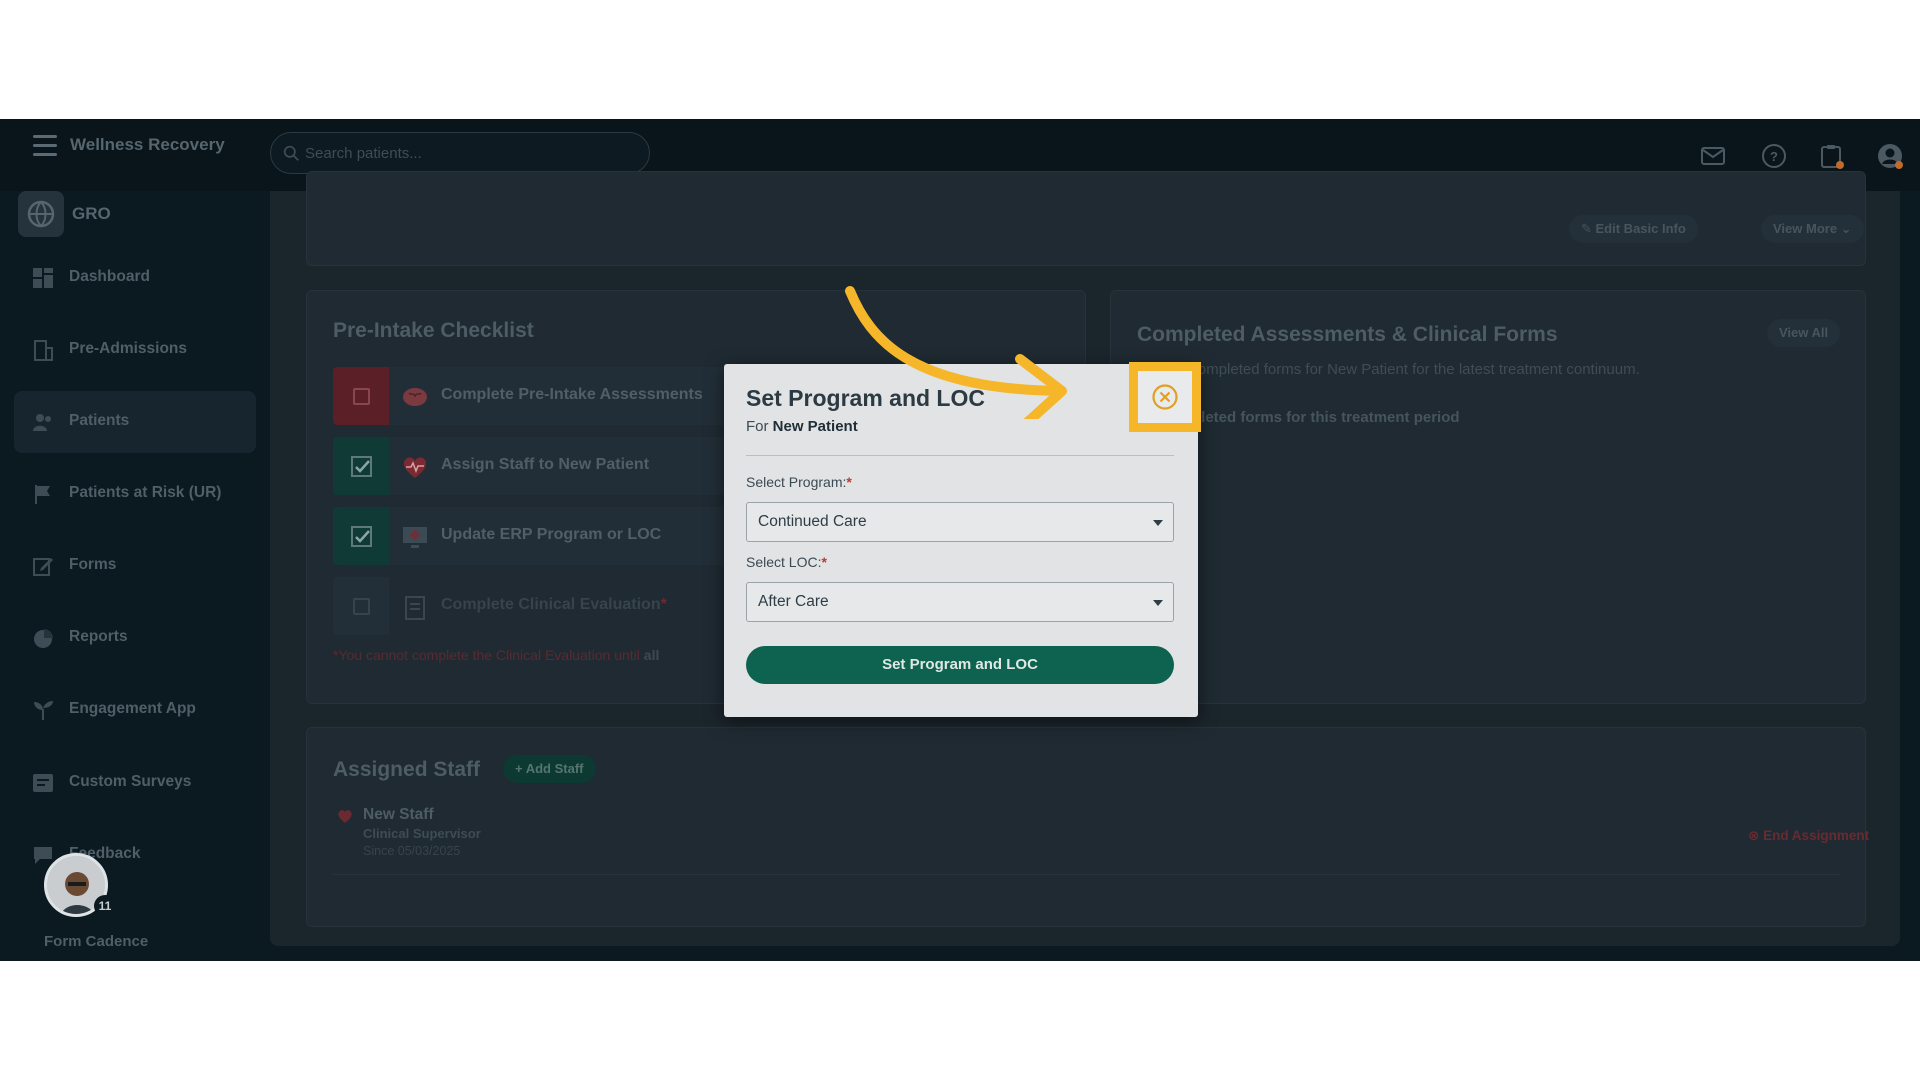 The height and width of the screenshot is (1080, 1920). What do you see at coordinates (422, 833) in the screenshot?
I see `staff-role: Clinical Supervisor` at bounding box center [422, 833].